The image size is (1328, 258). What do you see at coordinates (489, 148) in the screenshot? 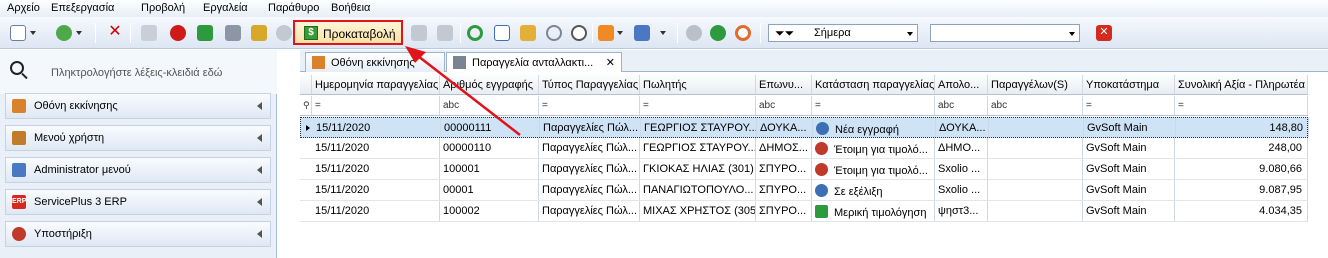
I see `table-cell: 00000110` at bounding box center [489, 148].